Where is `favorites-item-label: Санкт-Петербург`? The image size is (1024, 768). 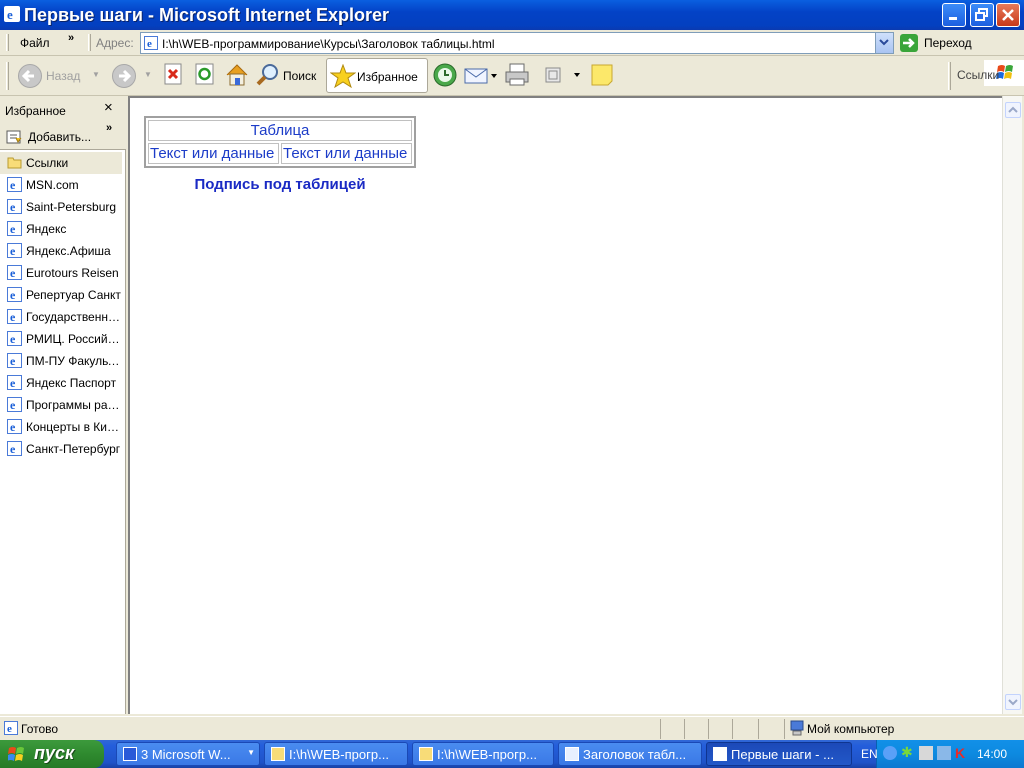 favorites-item-label: Санкт-Петербург is located at coordinates (73, 449).